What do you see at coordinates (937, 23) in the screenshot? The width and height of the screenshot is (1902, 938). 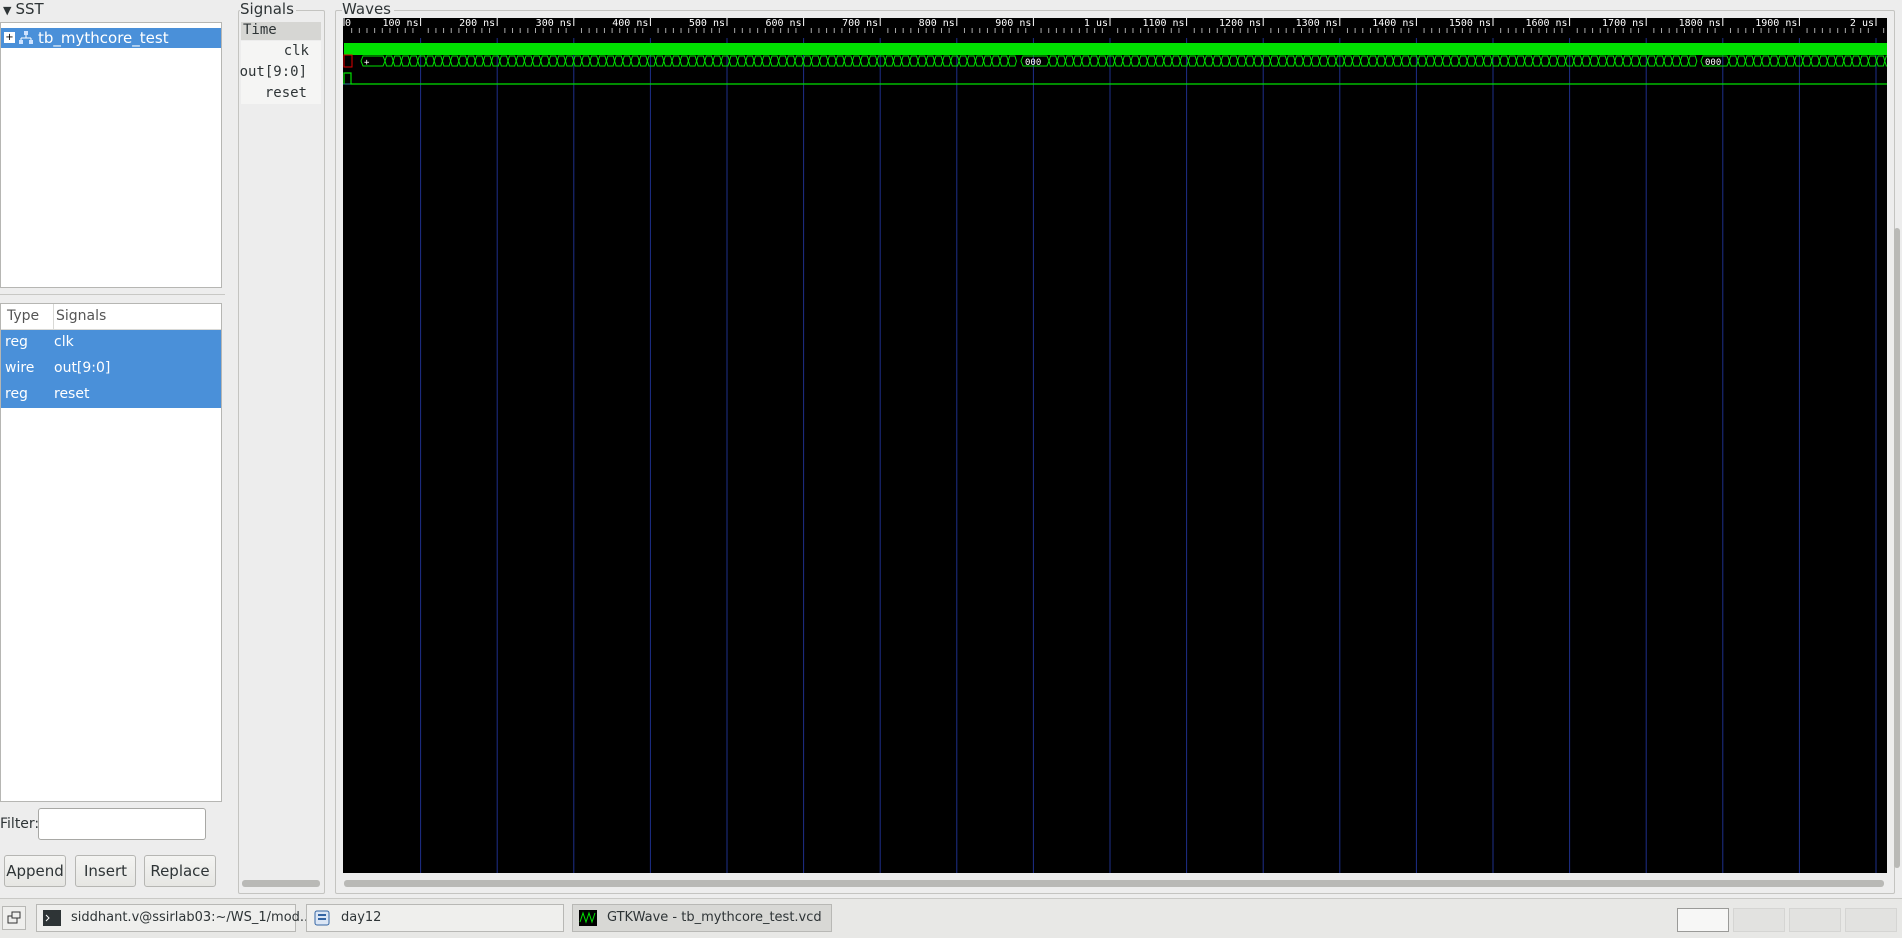 I see `timeline-label: 800 ns` at bounding box center [937, 23].